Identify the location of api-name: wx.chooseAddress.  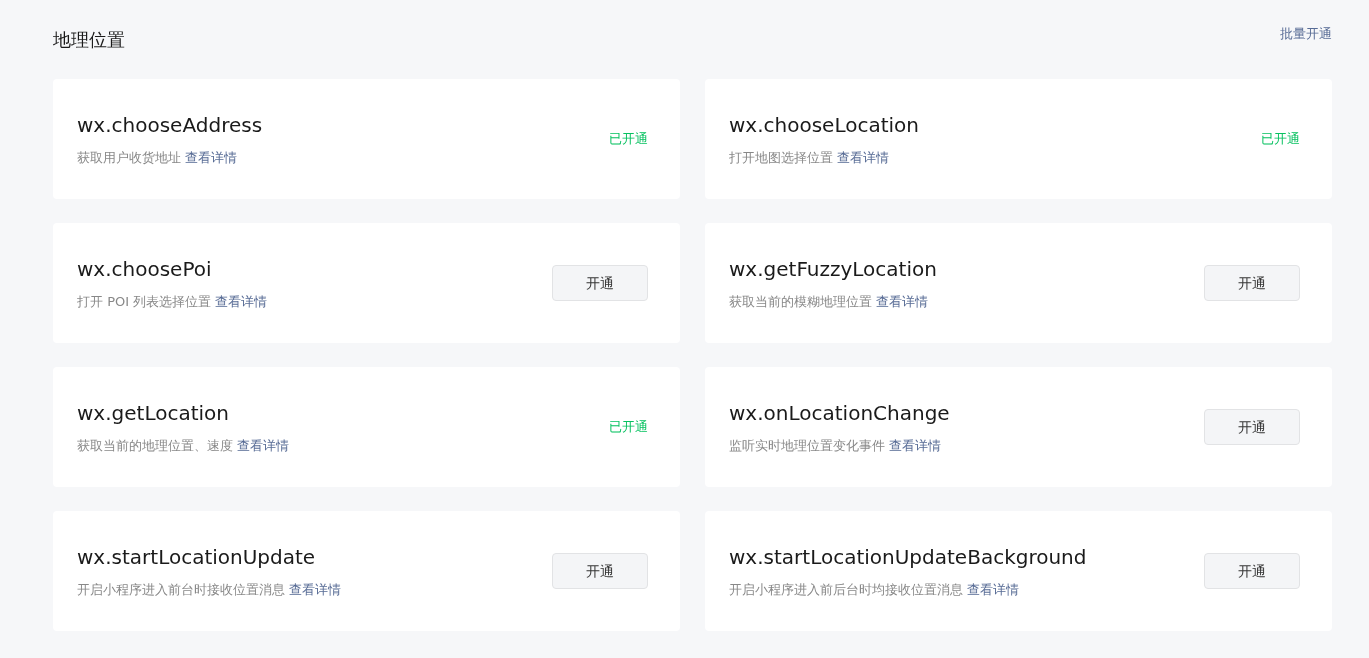
(170, 126).